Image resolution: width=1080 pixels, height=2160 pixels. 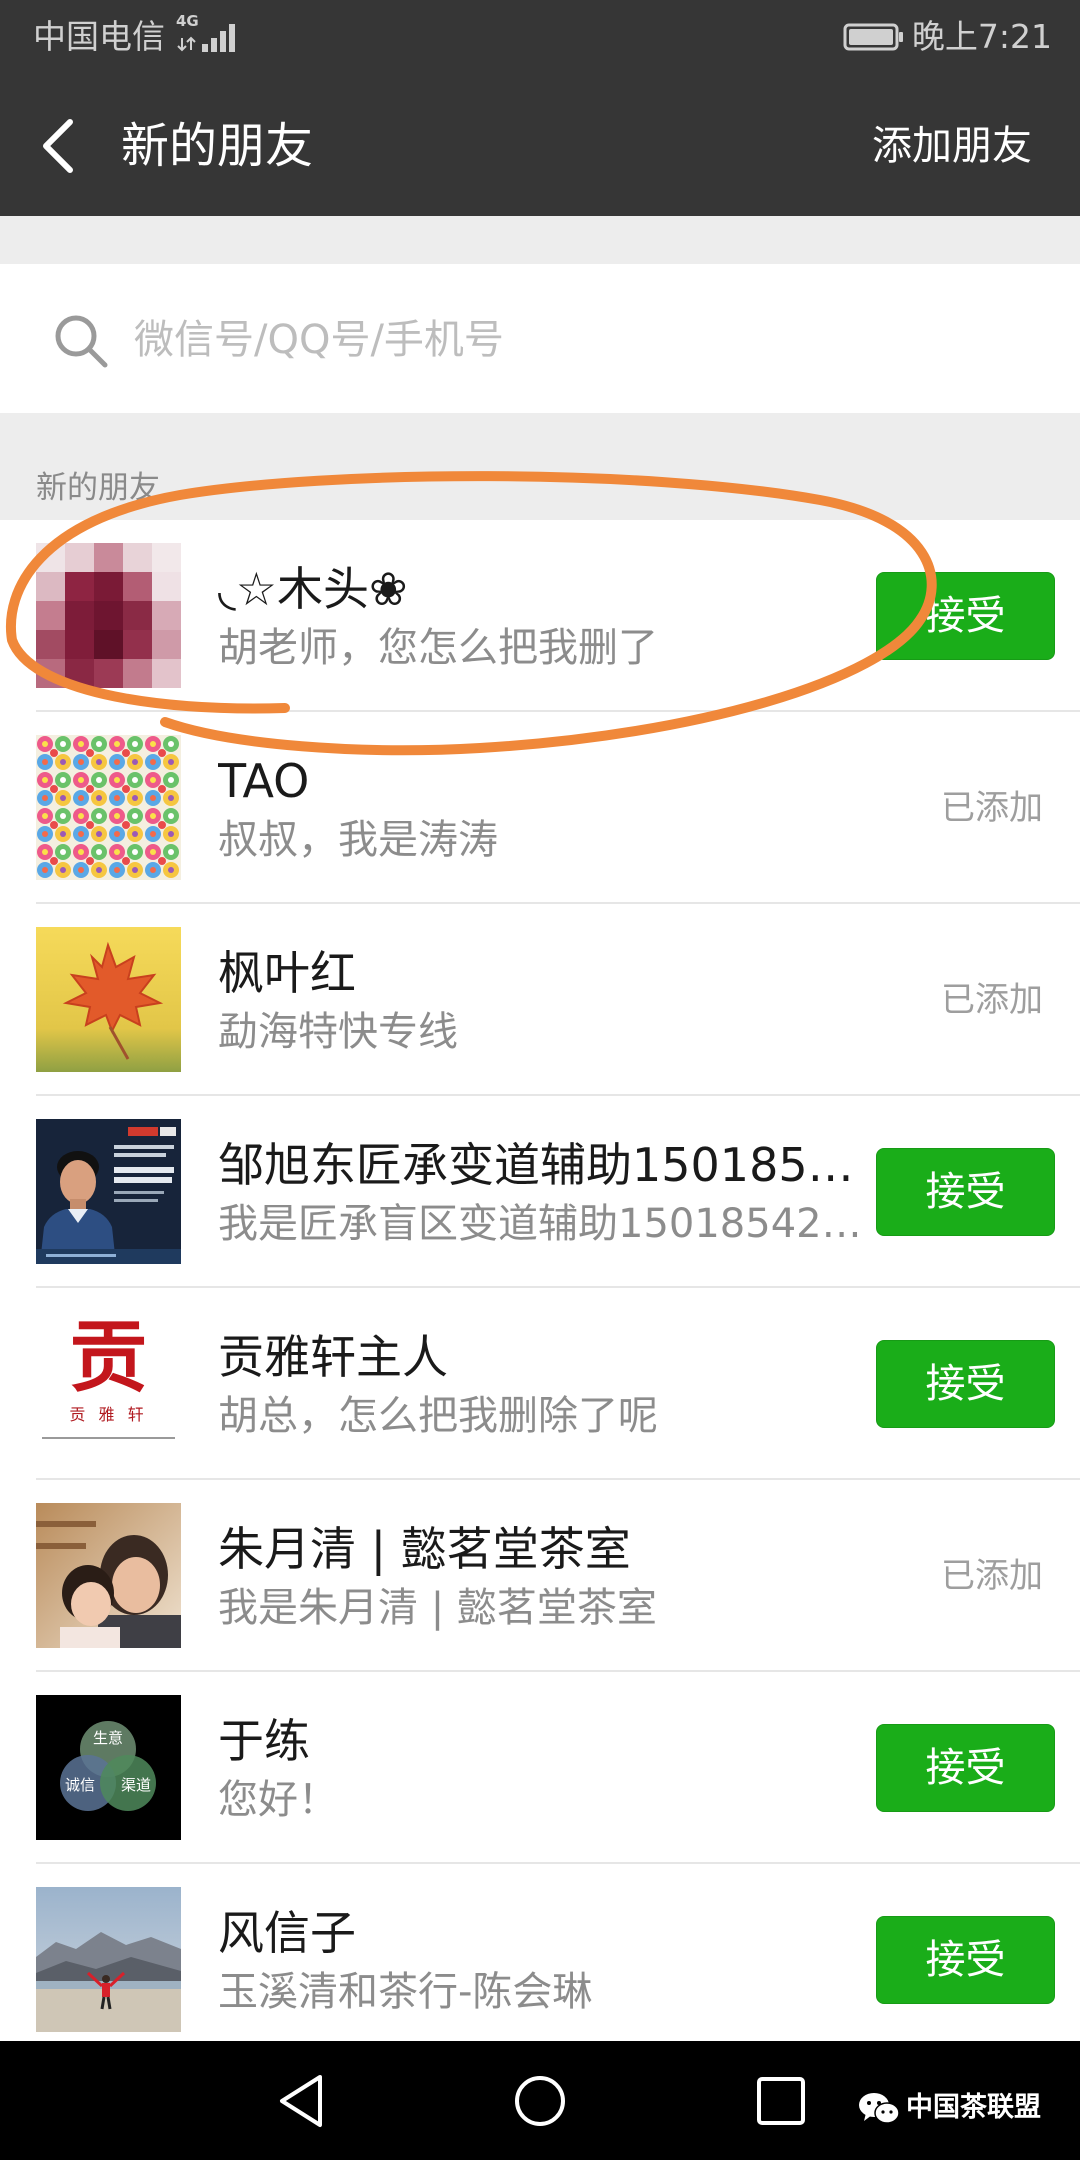 I want to click on friend-name: 枫叶红, so click(x=287, y=973).